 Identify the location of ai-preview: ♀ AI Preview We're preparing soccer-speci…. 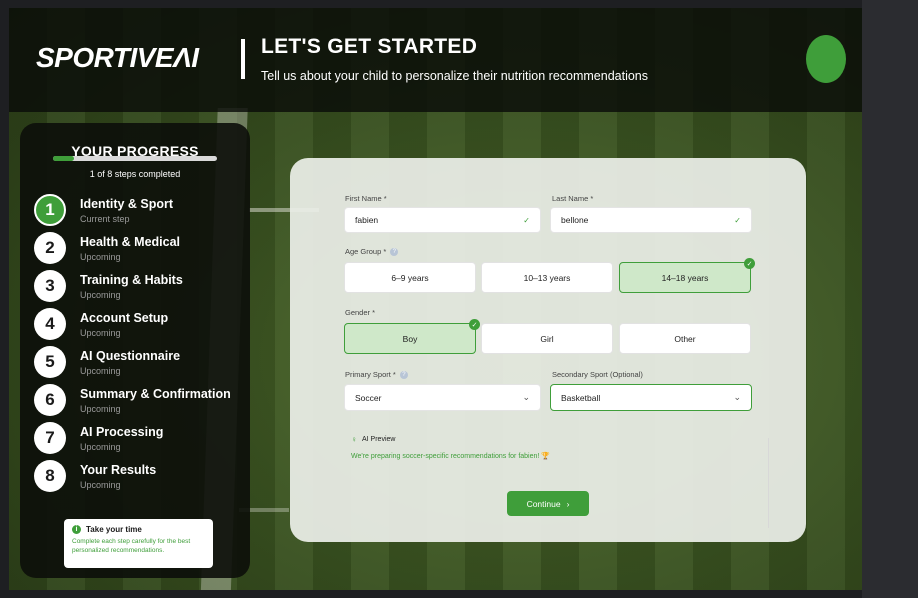
(561, 453).